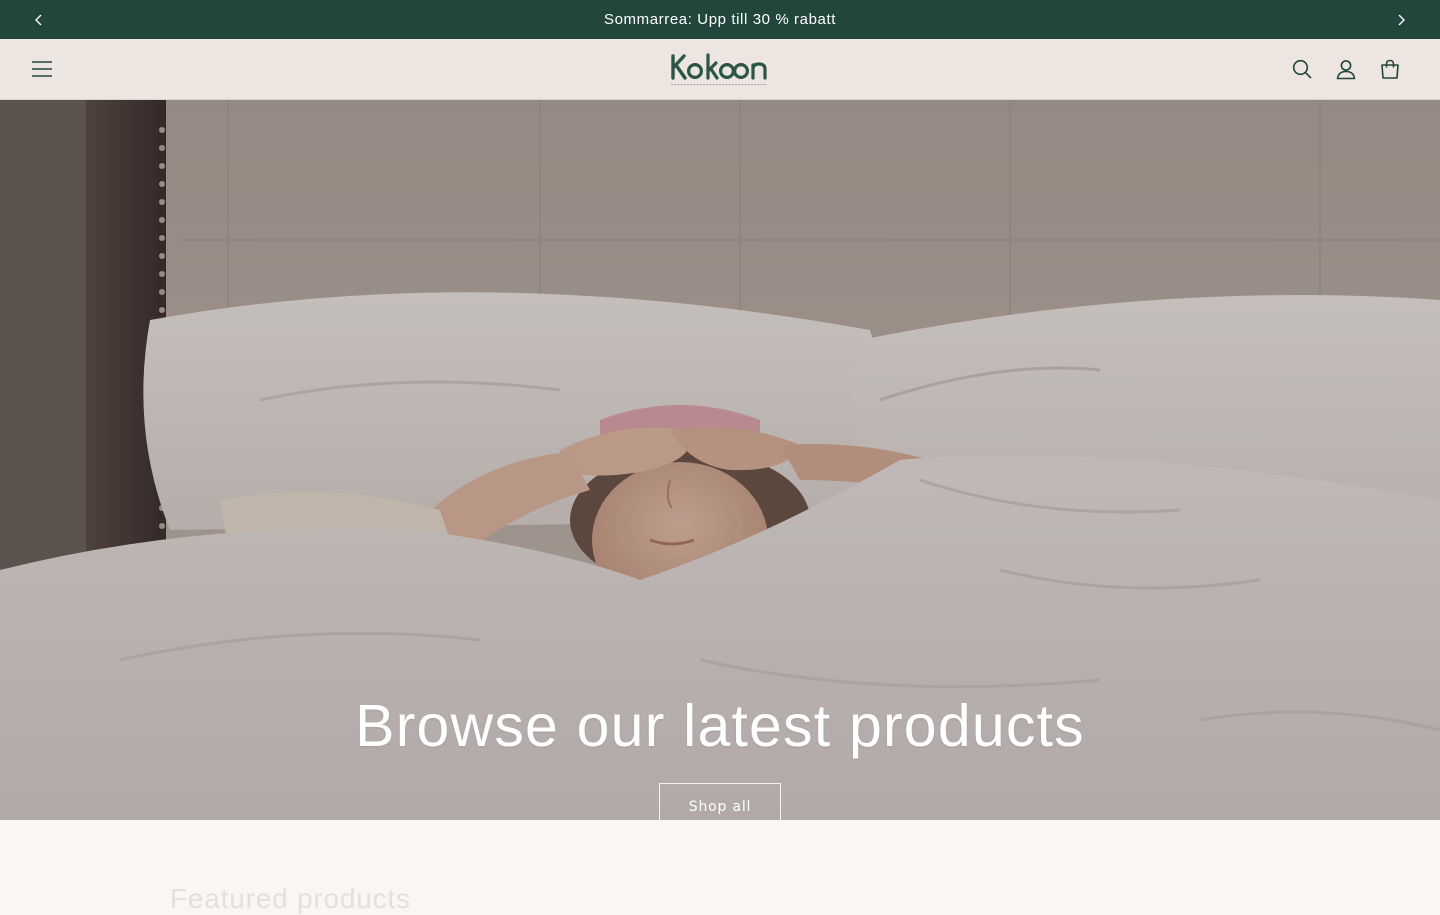 This screenshot has width=1440, height=915. I want to click on menu-button, so click(42, 69).